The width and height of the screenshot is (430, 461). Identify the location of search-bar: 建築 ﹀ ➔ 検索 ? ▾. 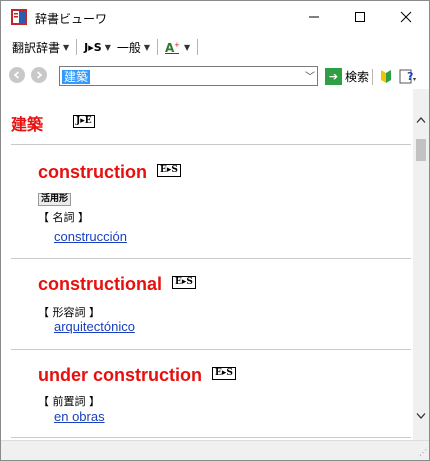
(215, 75).